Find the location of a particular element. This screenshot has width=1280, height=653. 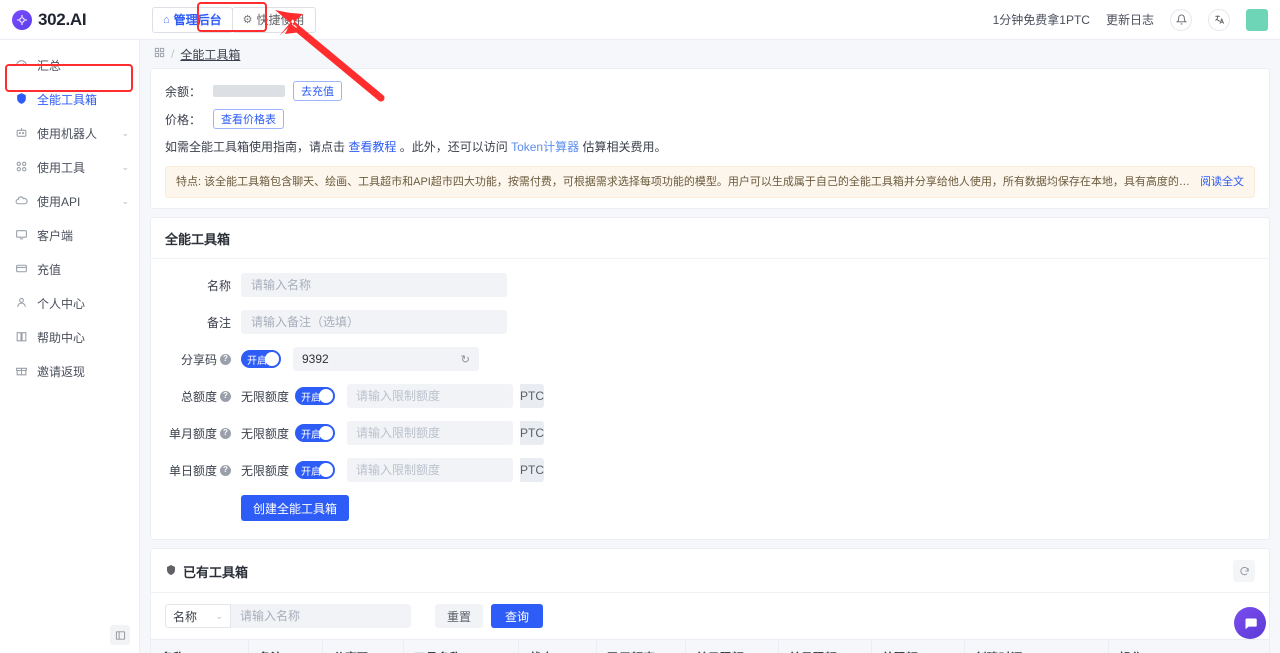

month-quota-unit: PTC is located at coordinates (532, 433).